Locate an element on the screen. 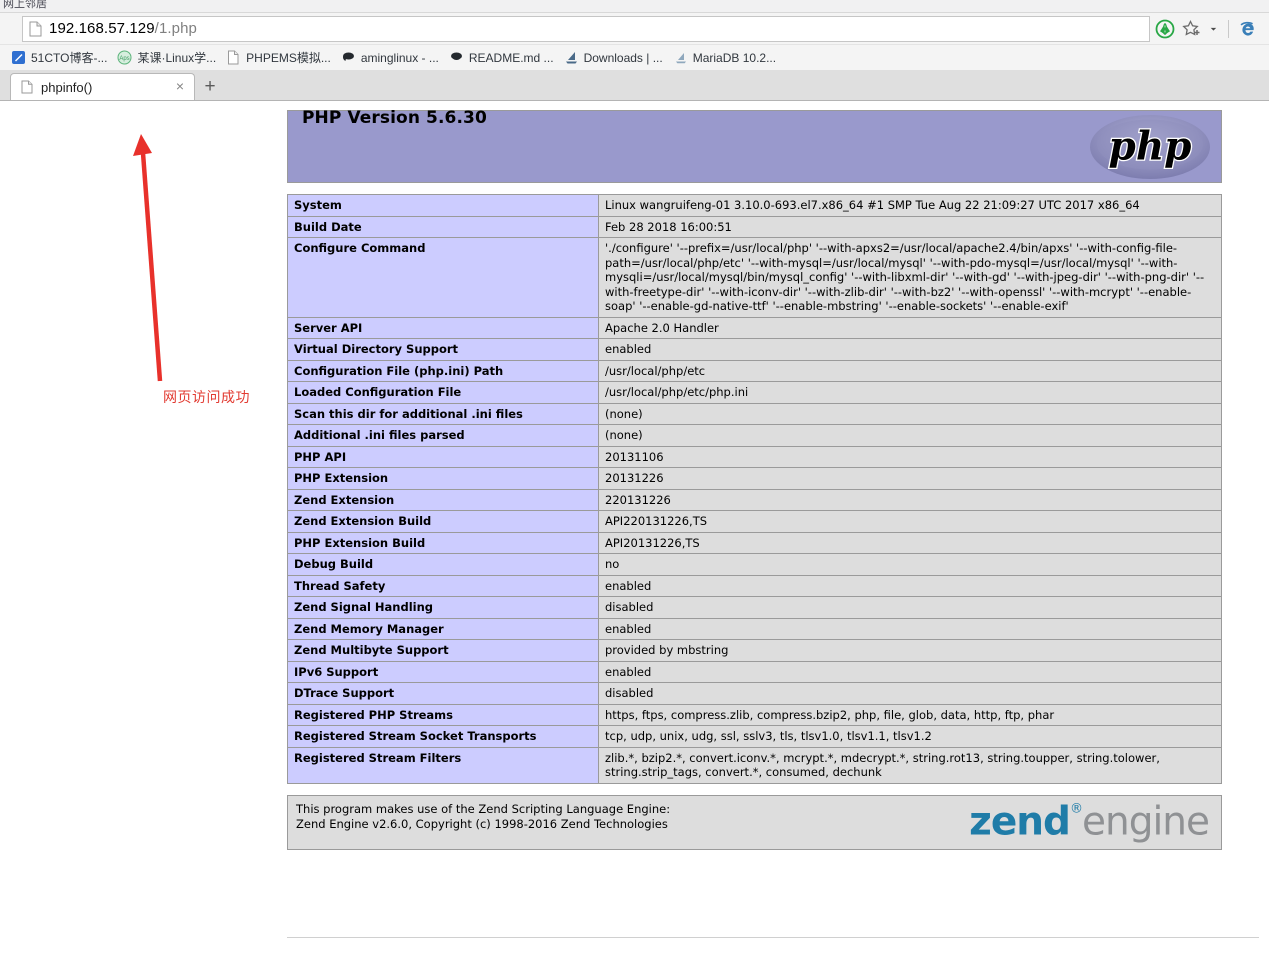  tab-phpinfo: phpinfo() × is located at coordinates (102, 86).